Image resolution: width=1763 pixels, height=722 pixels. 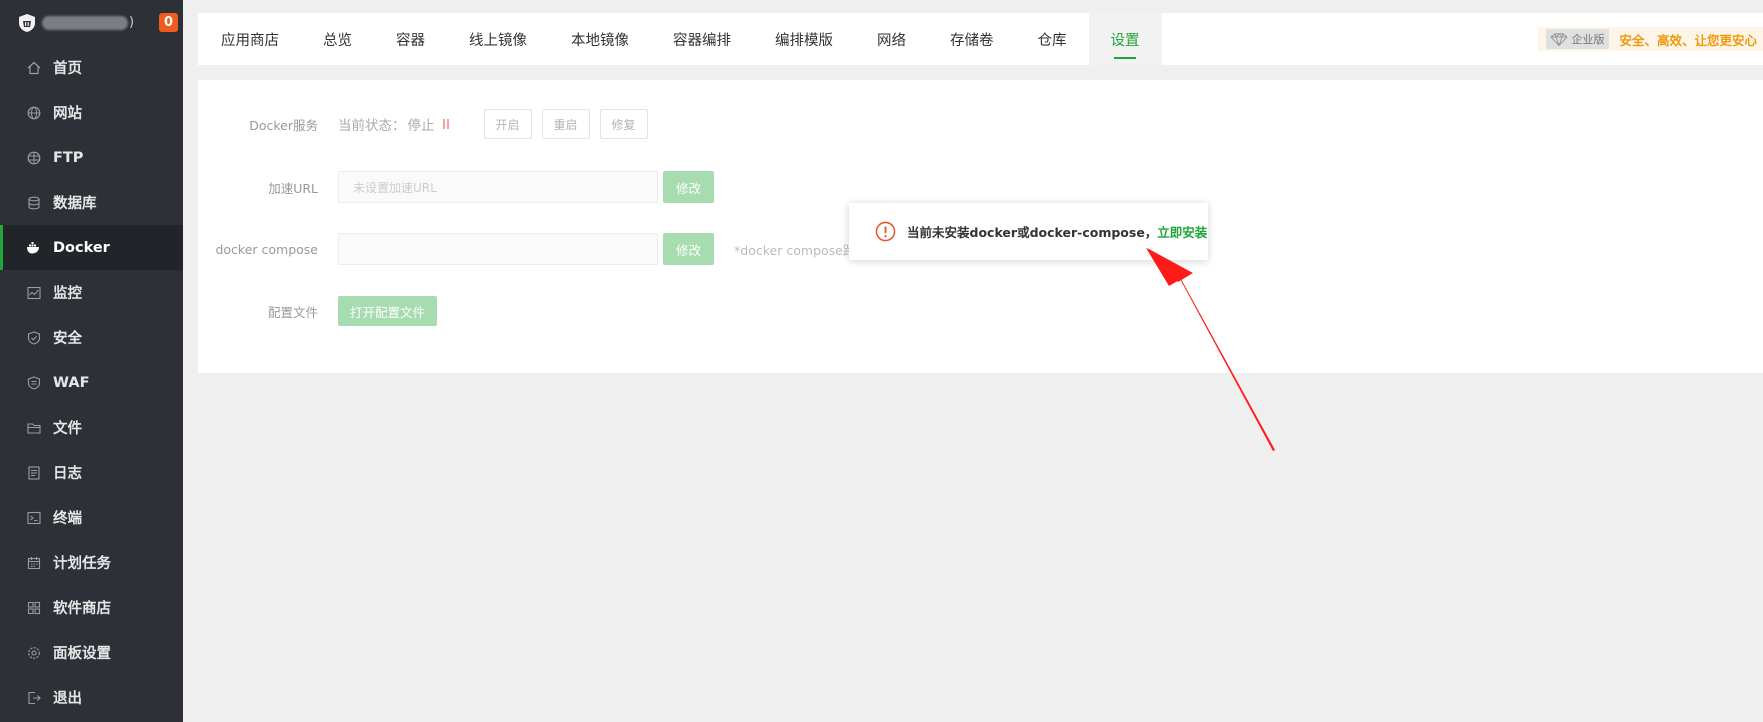 What do you see at coordinates (1588, 39) in the screenshot?
I see `enterprise-badge-label: 企业版` at bounding box center [1588, 39].